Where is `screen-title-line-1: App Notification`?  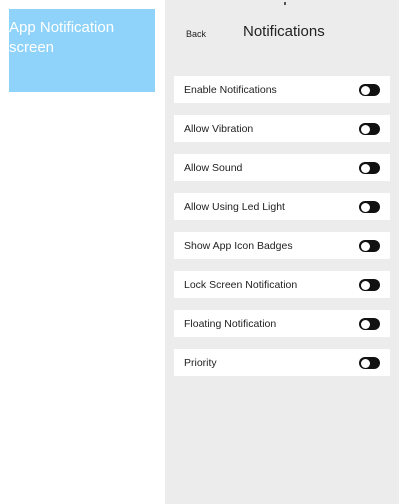 screen-title-line-1: App Notification is located at coordinates (62, 27).